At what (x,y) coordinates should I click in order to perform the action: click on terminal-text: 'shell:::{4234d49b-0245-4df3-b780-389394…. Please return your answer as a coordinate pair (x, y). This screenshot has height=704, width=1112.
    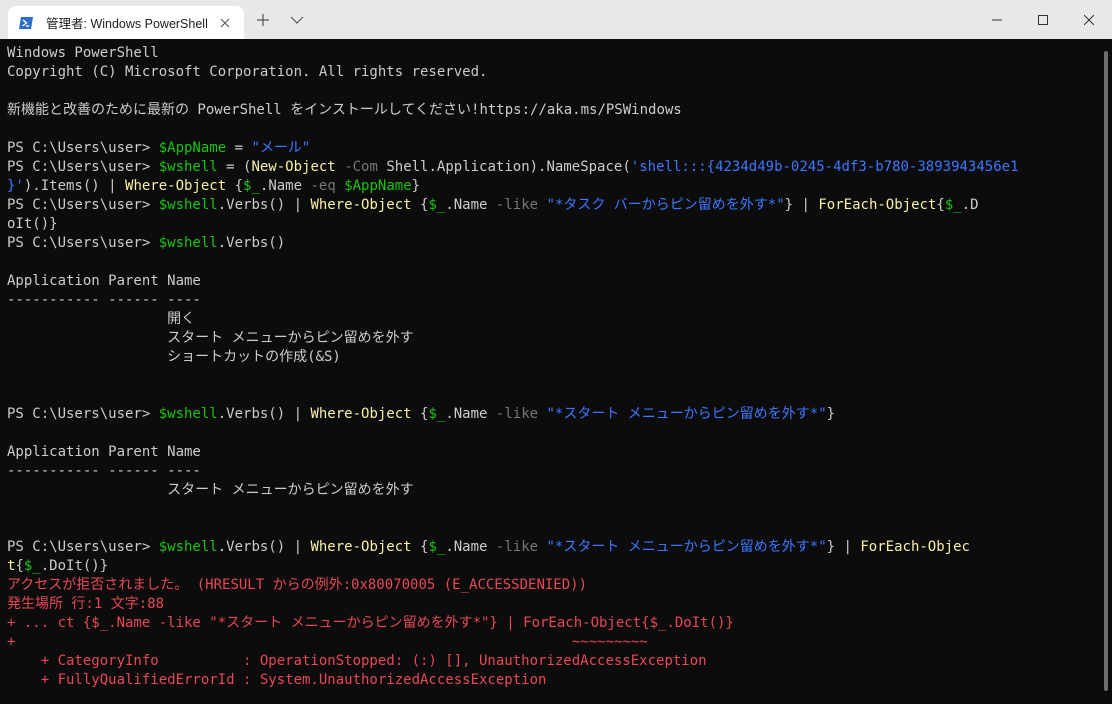
    Looking at the image, I should click on (824, 167).